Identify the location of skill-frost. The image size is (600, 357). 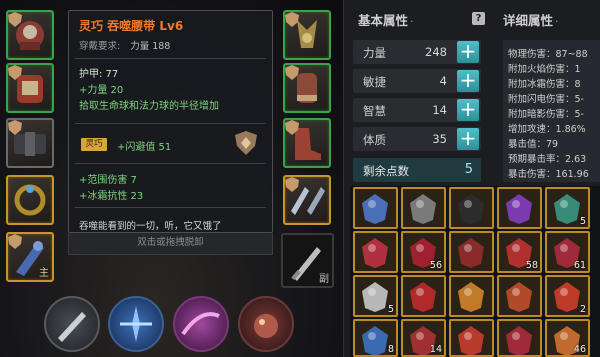
(136, 324).